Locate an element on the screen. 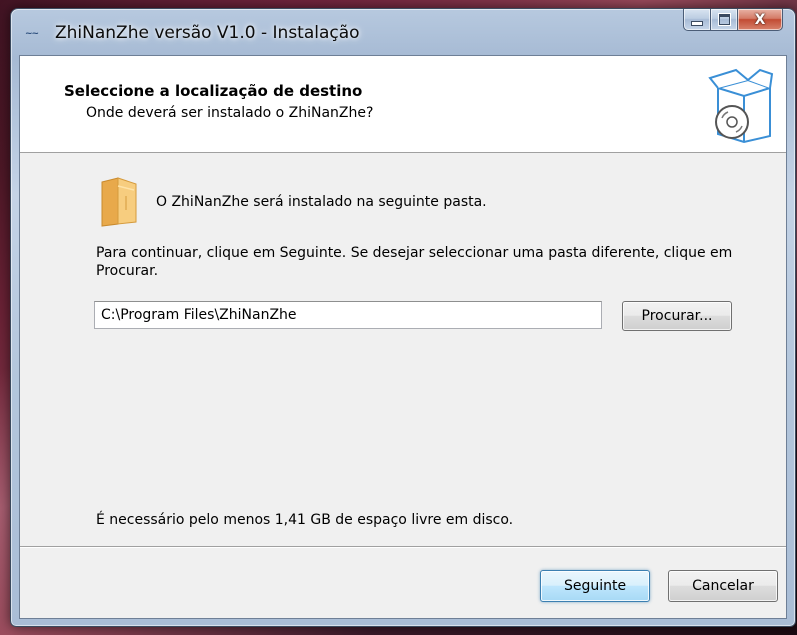 This screenshot has width=797, height=635. box-with-disc-icon is located at coordinates (741, 106).